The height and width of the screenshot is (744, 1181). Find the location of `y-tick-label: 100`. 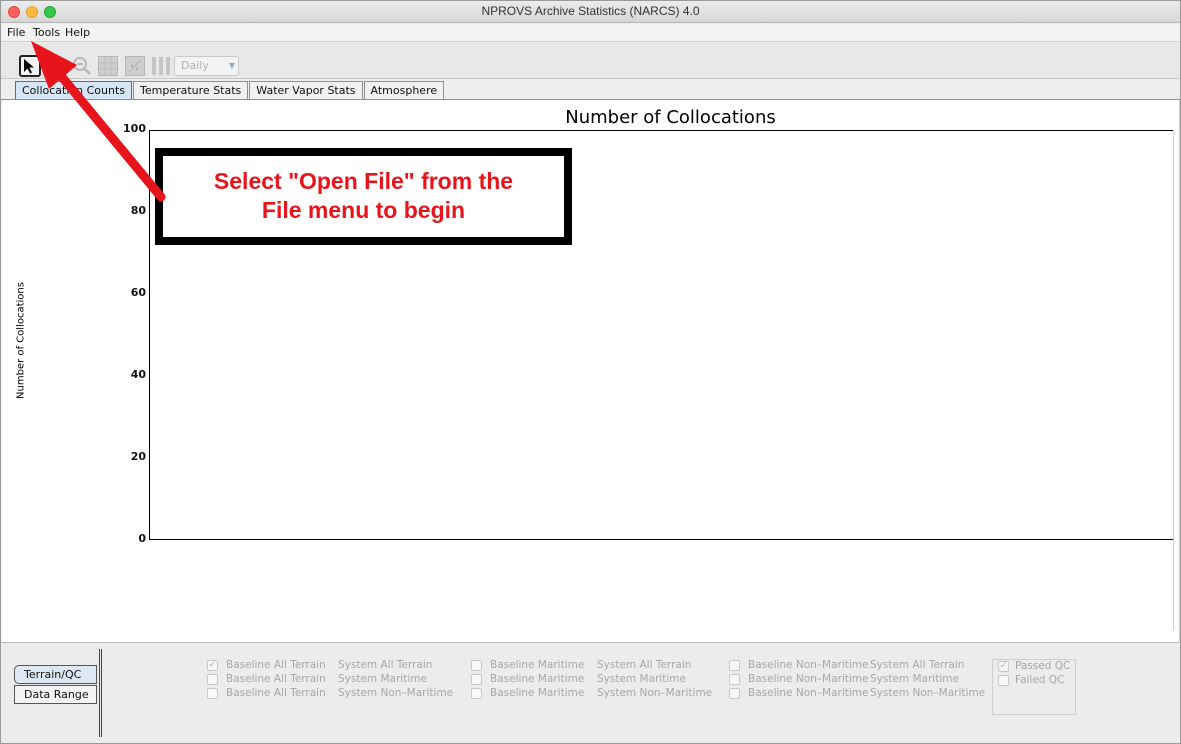

y-tick-label: 100 is located at coordinates (134, 128).